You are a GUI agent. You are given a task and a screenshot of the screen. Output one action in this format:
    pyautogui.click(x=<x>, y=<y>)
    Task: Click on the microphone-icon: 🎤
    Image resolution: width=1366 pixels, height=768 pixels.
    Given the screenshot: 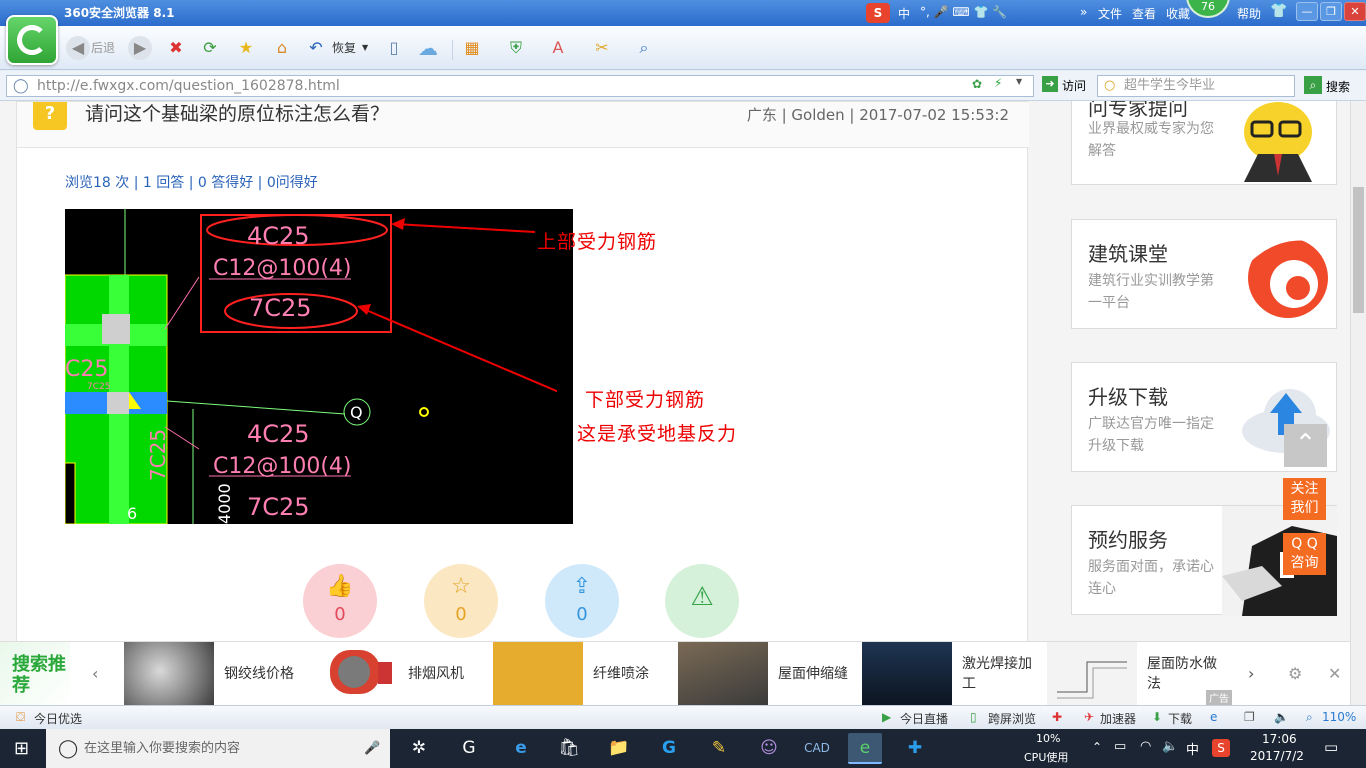 What is the action you would take?
    pyautogui.click(x=372, y=748)
    